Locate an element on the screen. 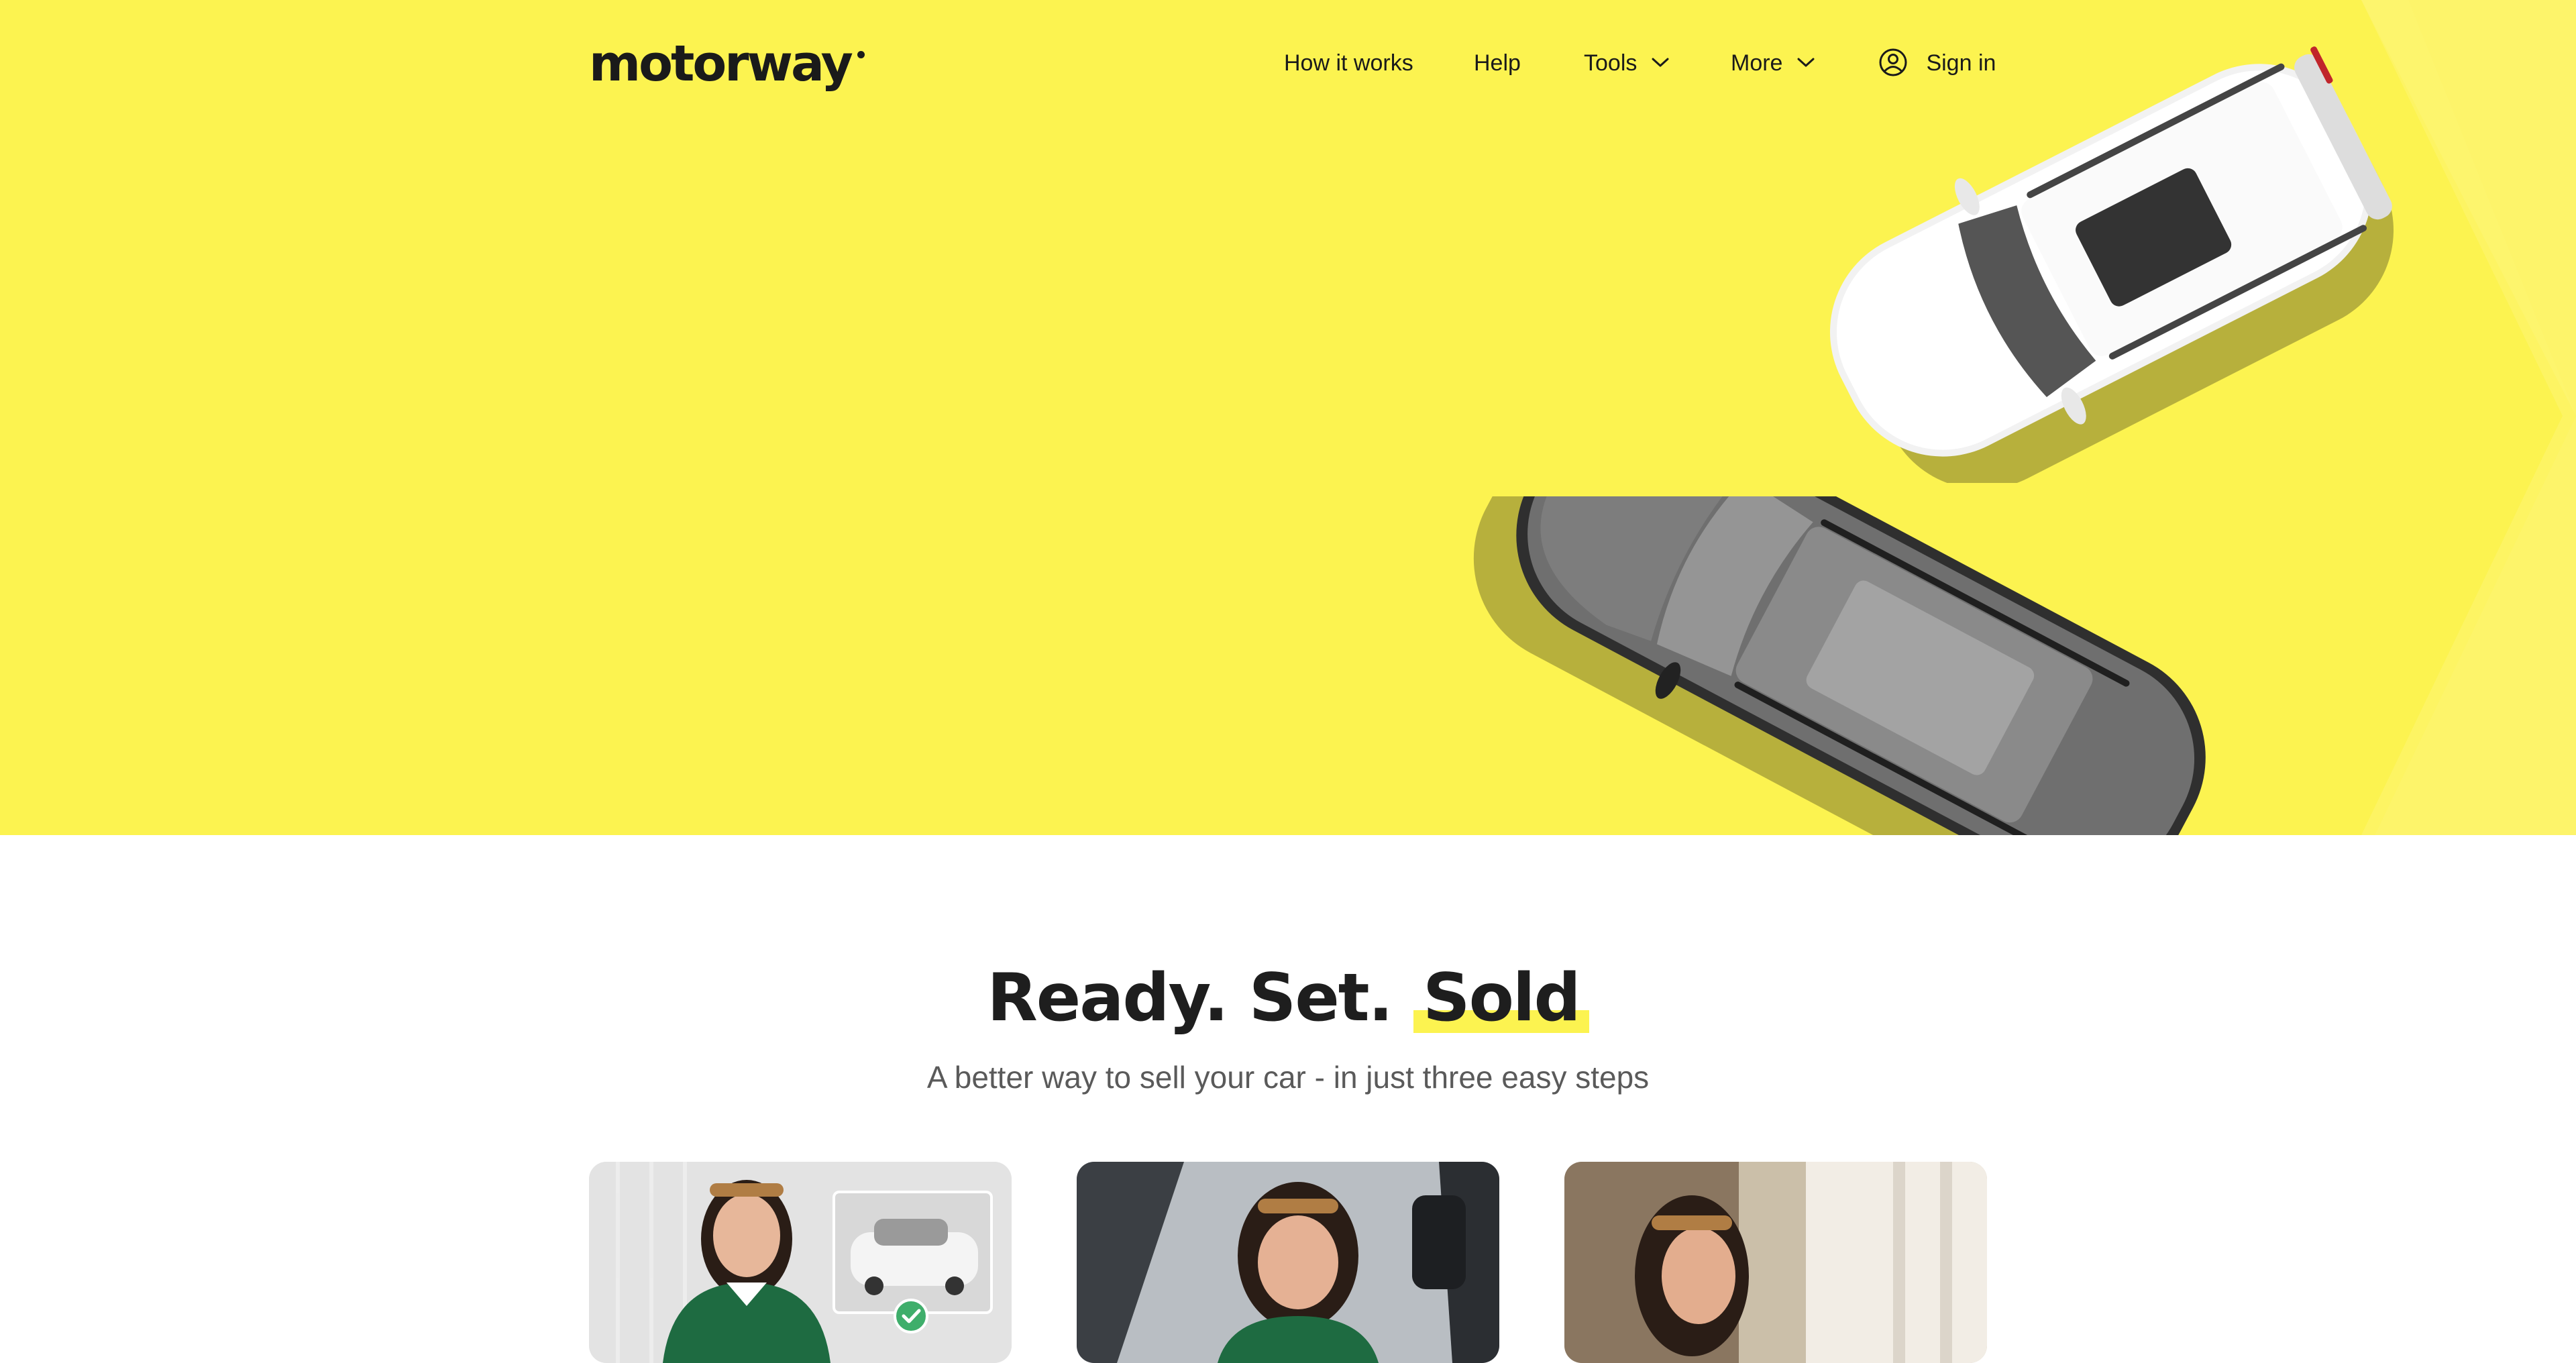  steps-heading: Ready. Set. Sold is located at coordinates (1288, 998).